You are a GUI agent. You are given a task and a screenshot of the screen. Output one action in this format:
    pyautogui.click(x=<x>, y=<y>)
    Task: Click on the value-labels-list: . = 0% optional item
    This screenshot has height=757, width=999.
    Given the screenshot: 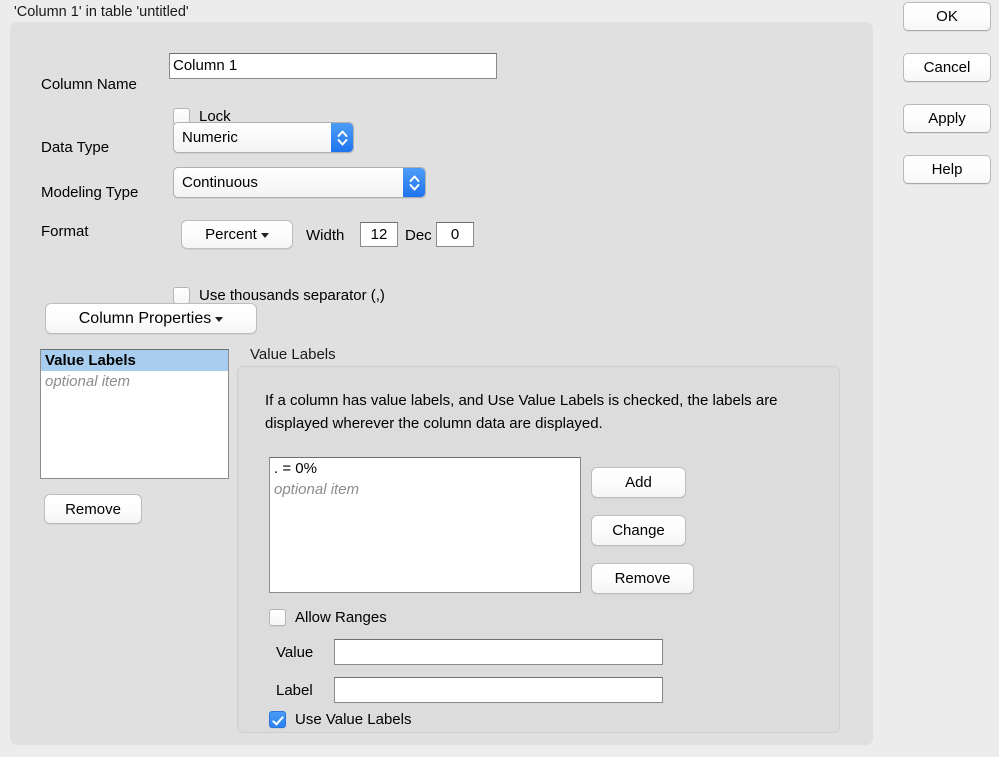 What is the action you would take?
    pyautogui.click(x=425, y=525)
    